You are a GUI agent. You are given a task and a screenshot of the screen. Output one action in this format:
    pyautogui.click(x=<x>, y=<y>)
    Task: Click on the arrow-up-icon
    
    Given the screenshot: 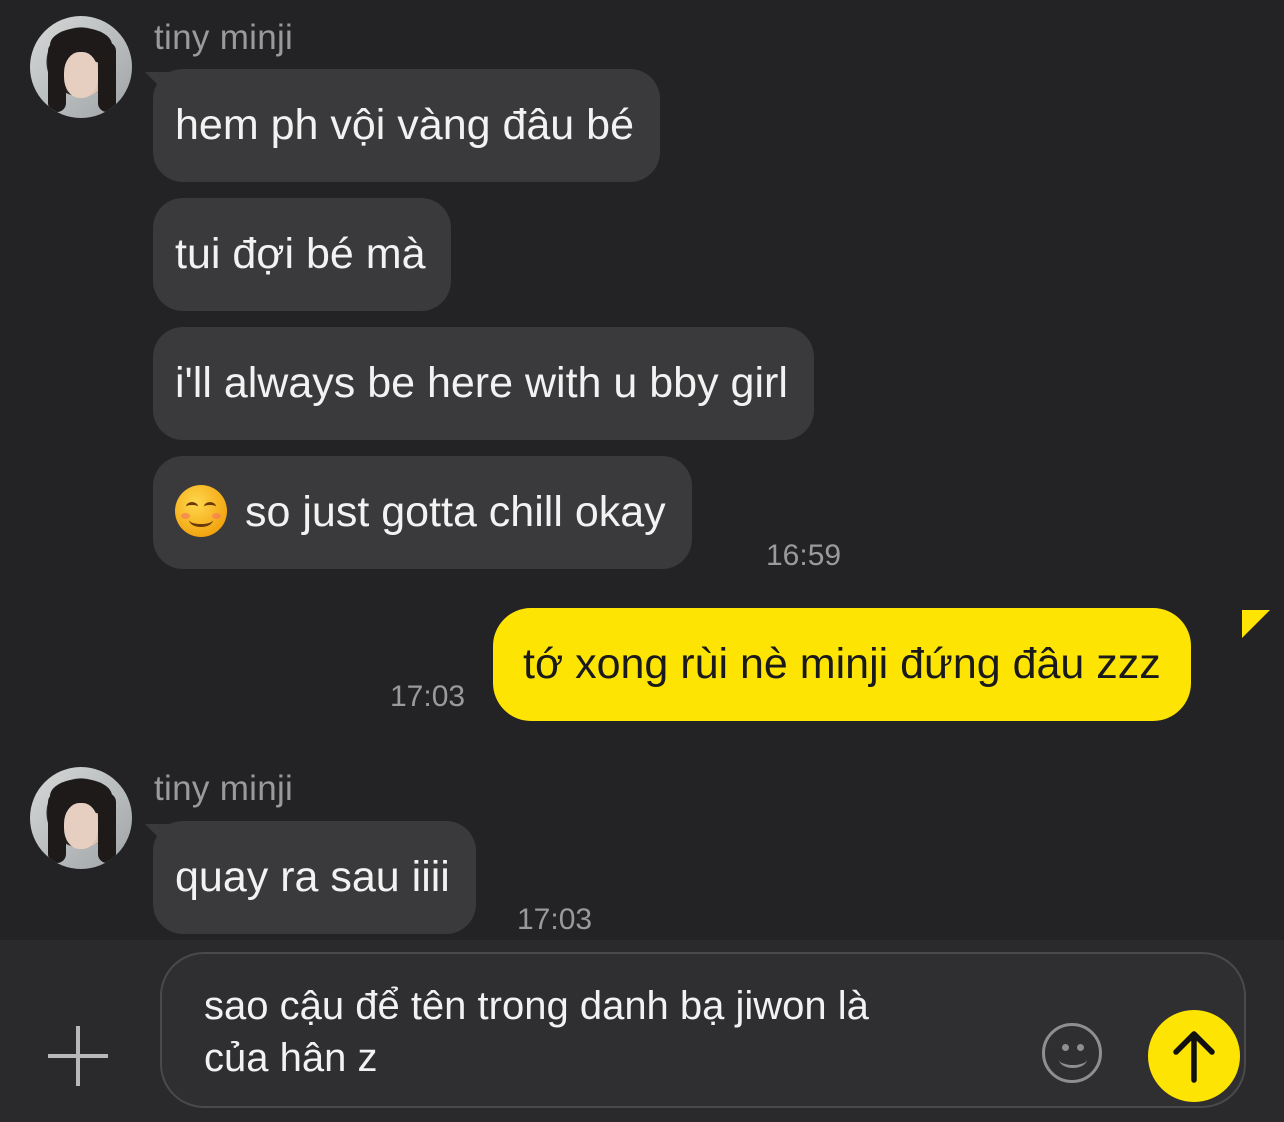 What is the action you would take?
    pyautogui.click(x=1194, y=1057)
    